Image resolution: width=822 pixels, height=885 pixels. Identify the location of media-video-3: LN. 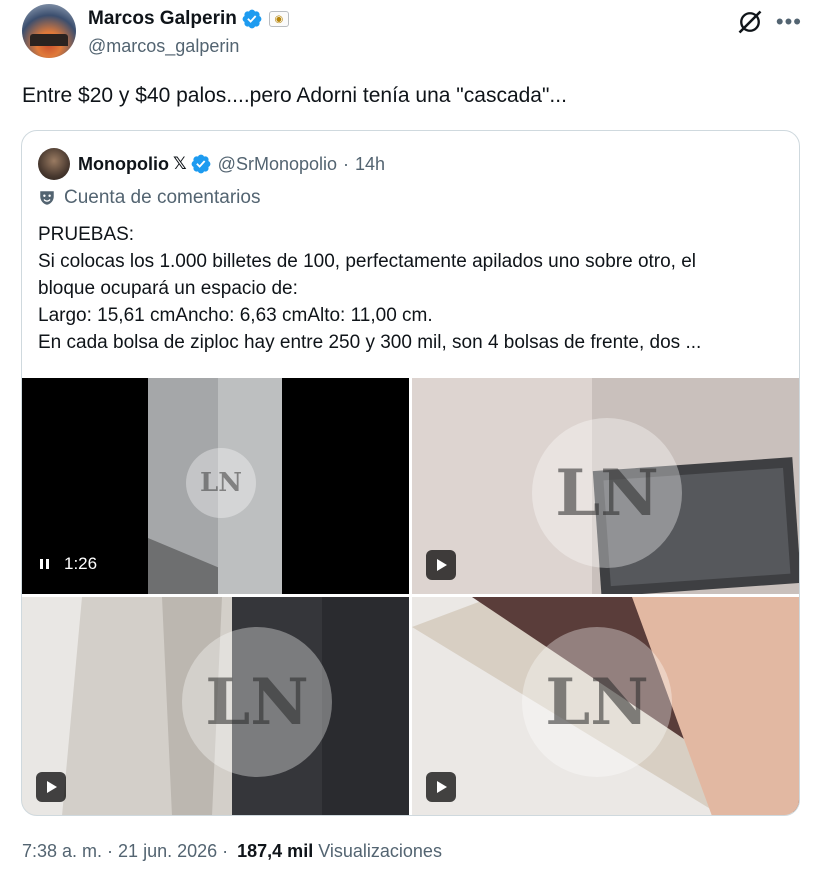
(215, 706).